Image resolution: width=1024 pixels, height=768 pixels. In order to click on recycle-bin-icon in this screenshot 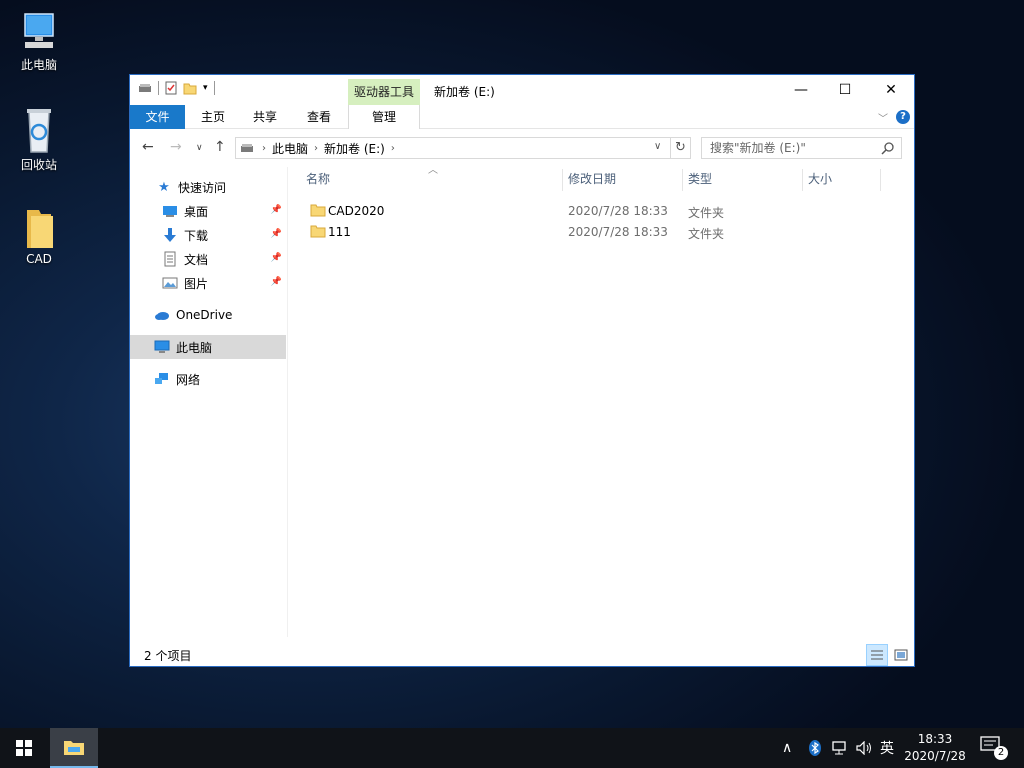, I will do `click(39, 131)`.